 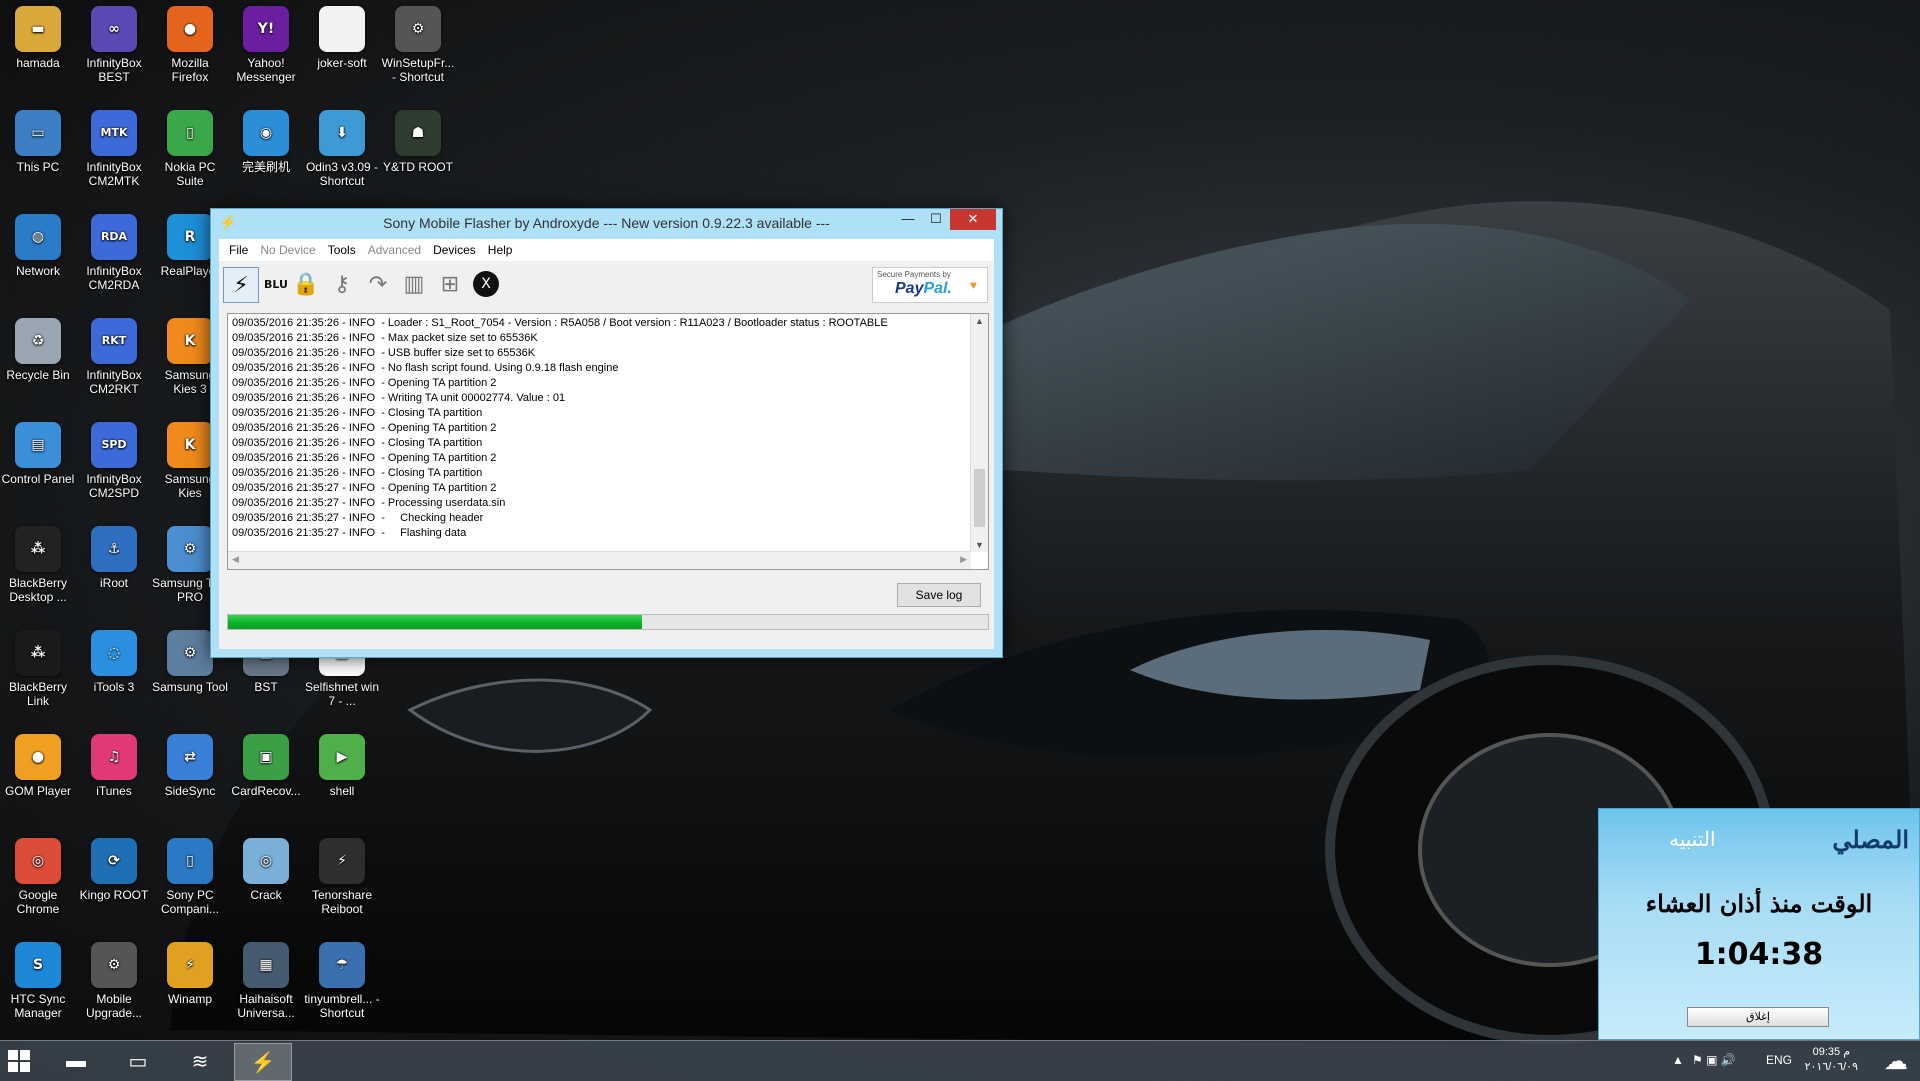 What do you see at coordinates (1779, 1060) in the screenshot?
I see `language-indicator: ENG` at bounding box center [1779, 1060].